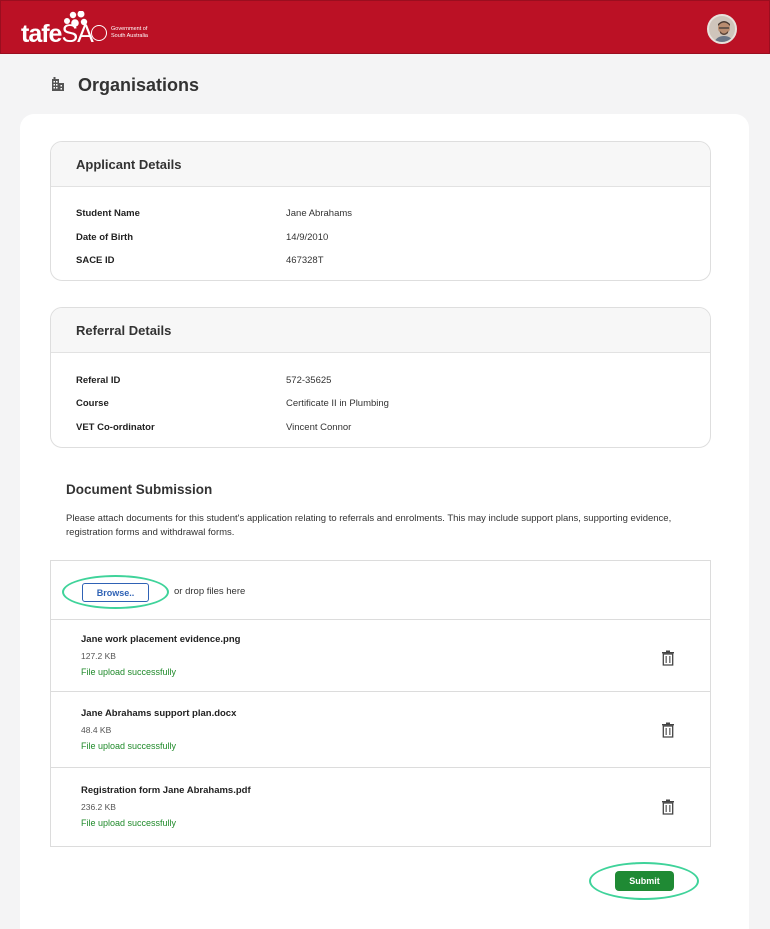 Image resolution: width=770 pixels, height=929 pixels. What do you see at coordinates (77, 34) in the screenshot?
I see `logo-suffix-text: SA` at bounding box center [77, 34].